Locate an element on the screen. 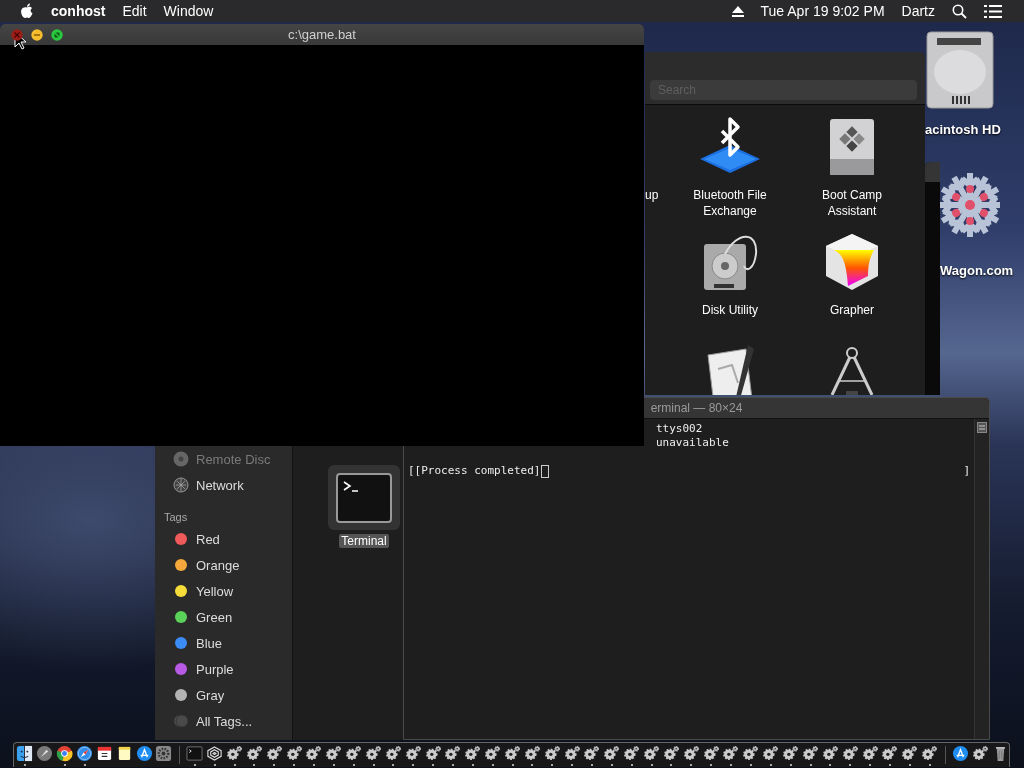  compass-icon is located at coordinates (84, 755).